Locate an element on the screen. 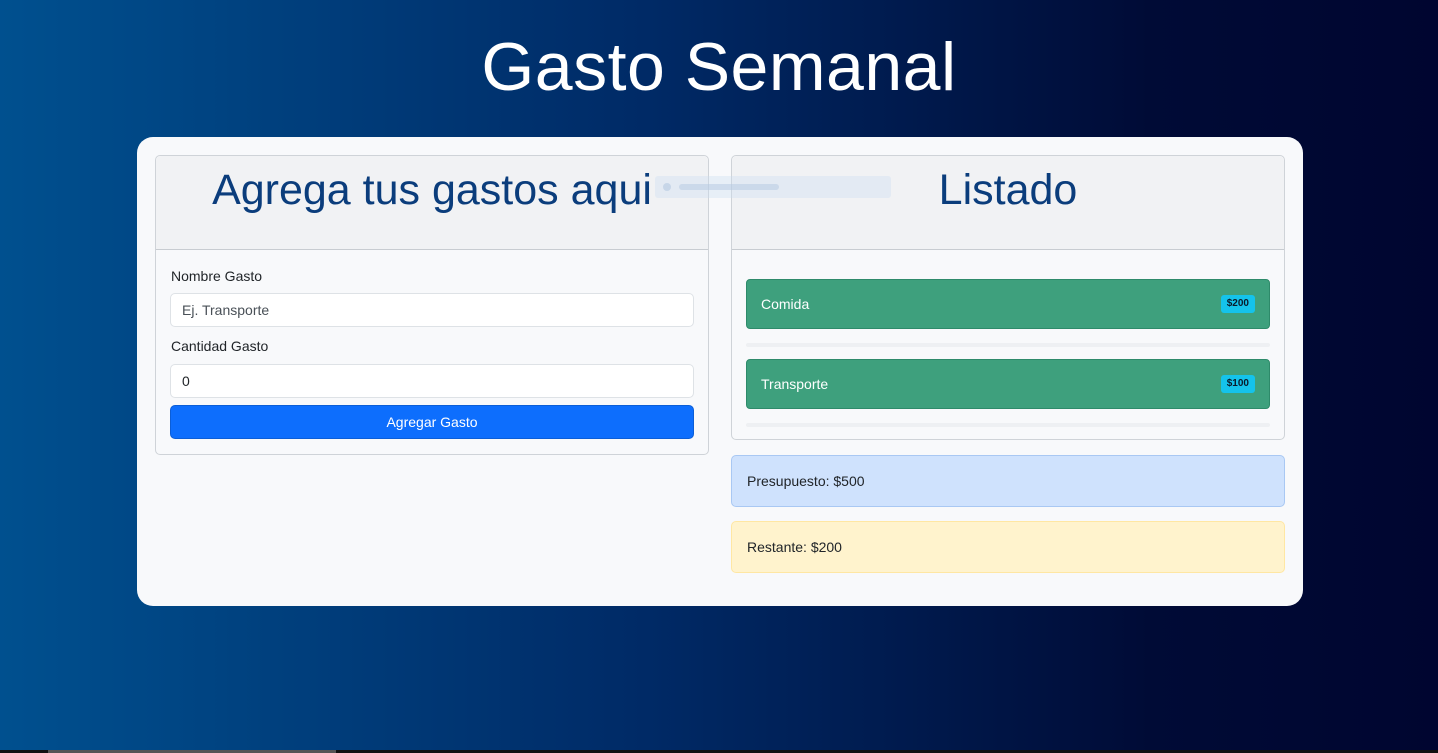 This screenshot has width=1438, height=753. list-item: Comida $200 is located at coordinates (1008, 304).